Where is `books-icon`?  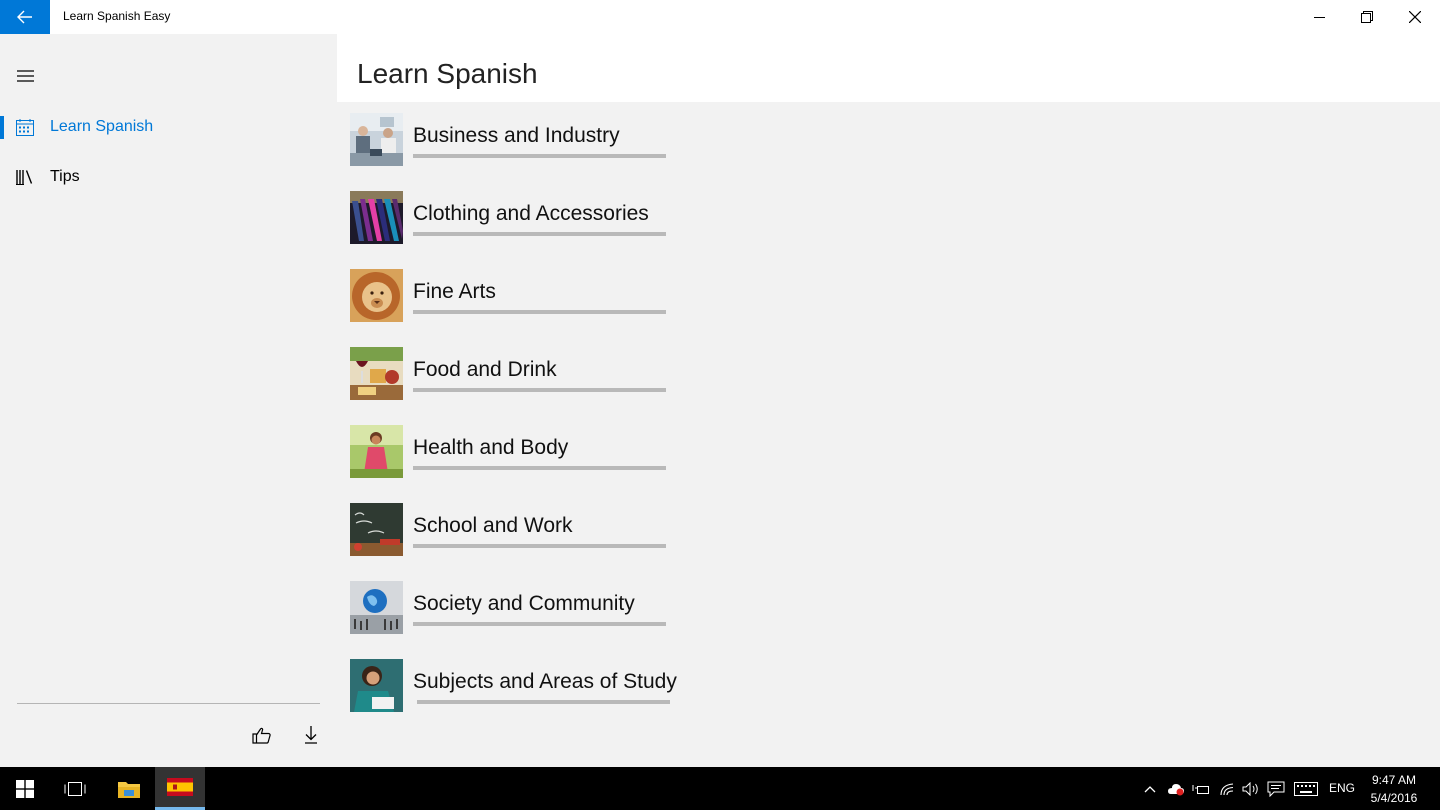
books-icon is located at coordinates (25, 177).